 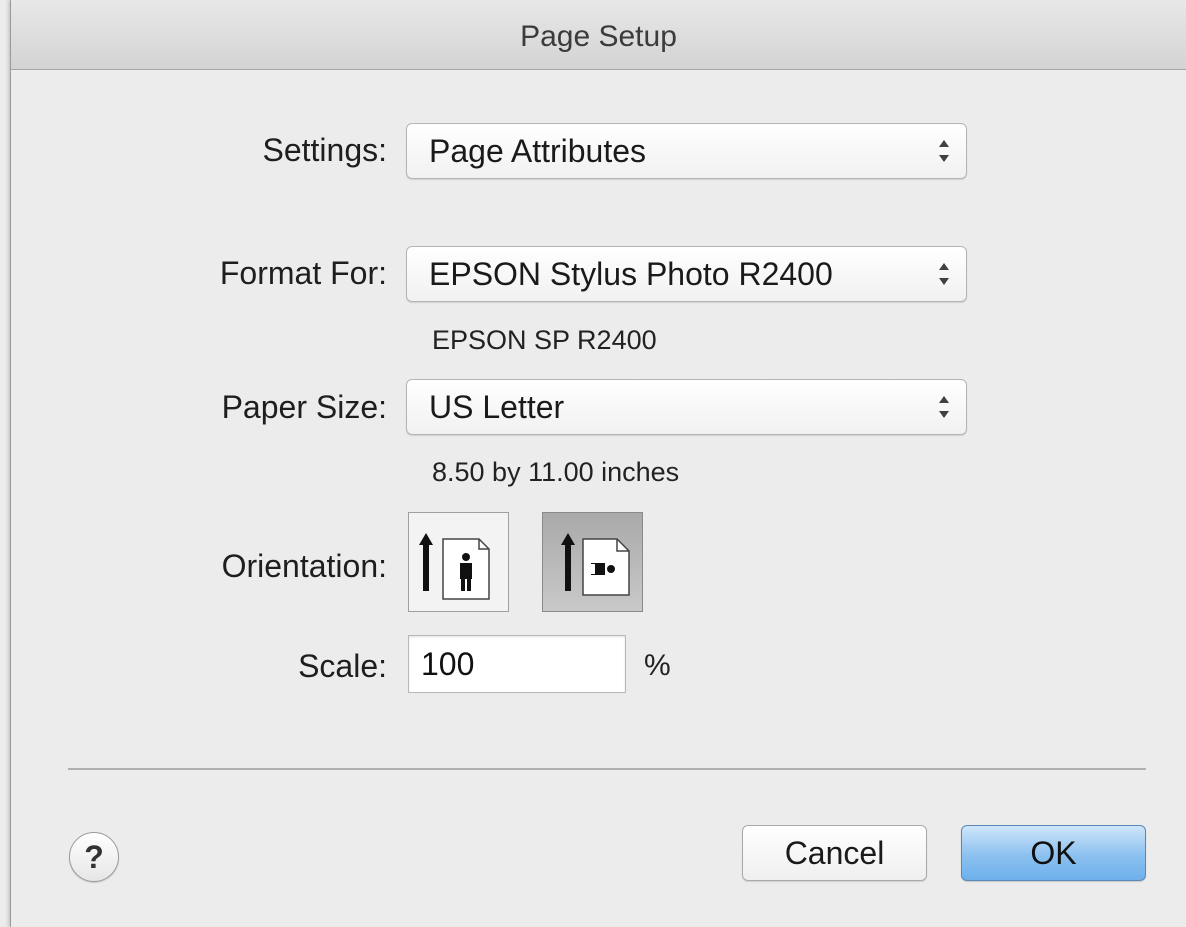 What do you see at coordinates (686, 407) in the screenshot?
I see `paper-size-popup: US Letter` at bounding box center [686, 407].